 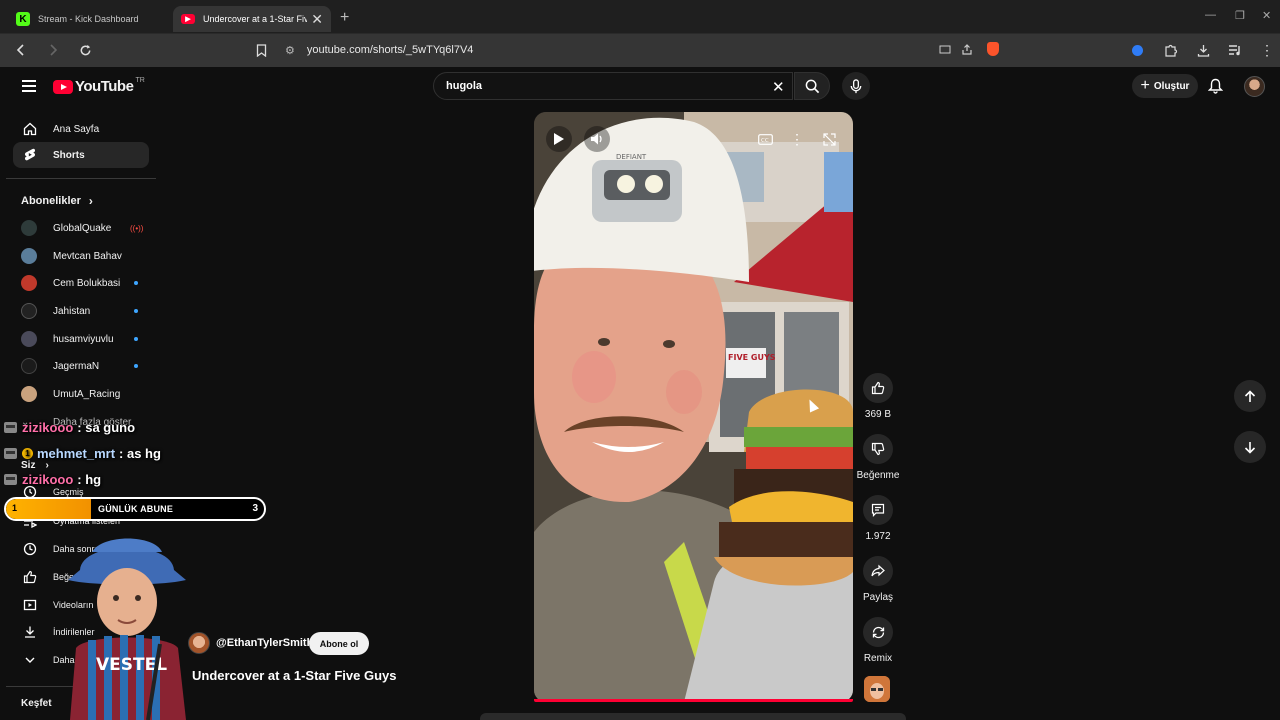 What do you see at coordinates (136, 509) in the screenshot?
I see `goal-label: GÜNLÜK ABUNE` at bounding box center [136, 509].